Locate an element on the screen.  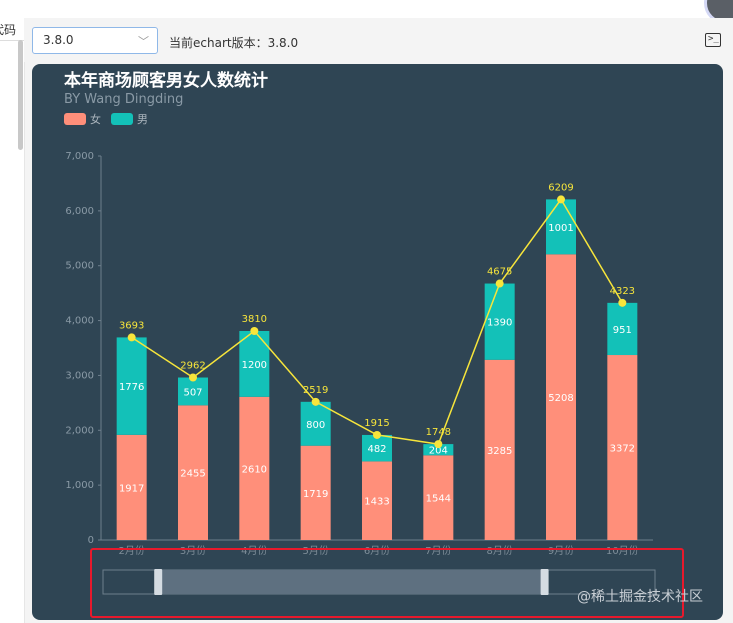
total-label: 1748 is located at coordinates (438, 432).